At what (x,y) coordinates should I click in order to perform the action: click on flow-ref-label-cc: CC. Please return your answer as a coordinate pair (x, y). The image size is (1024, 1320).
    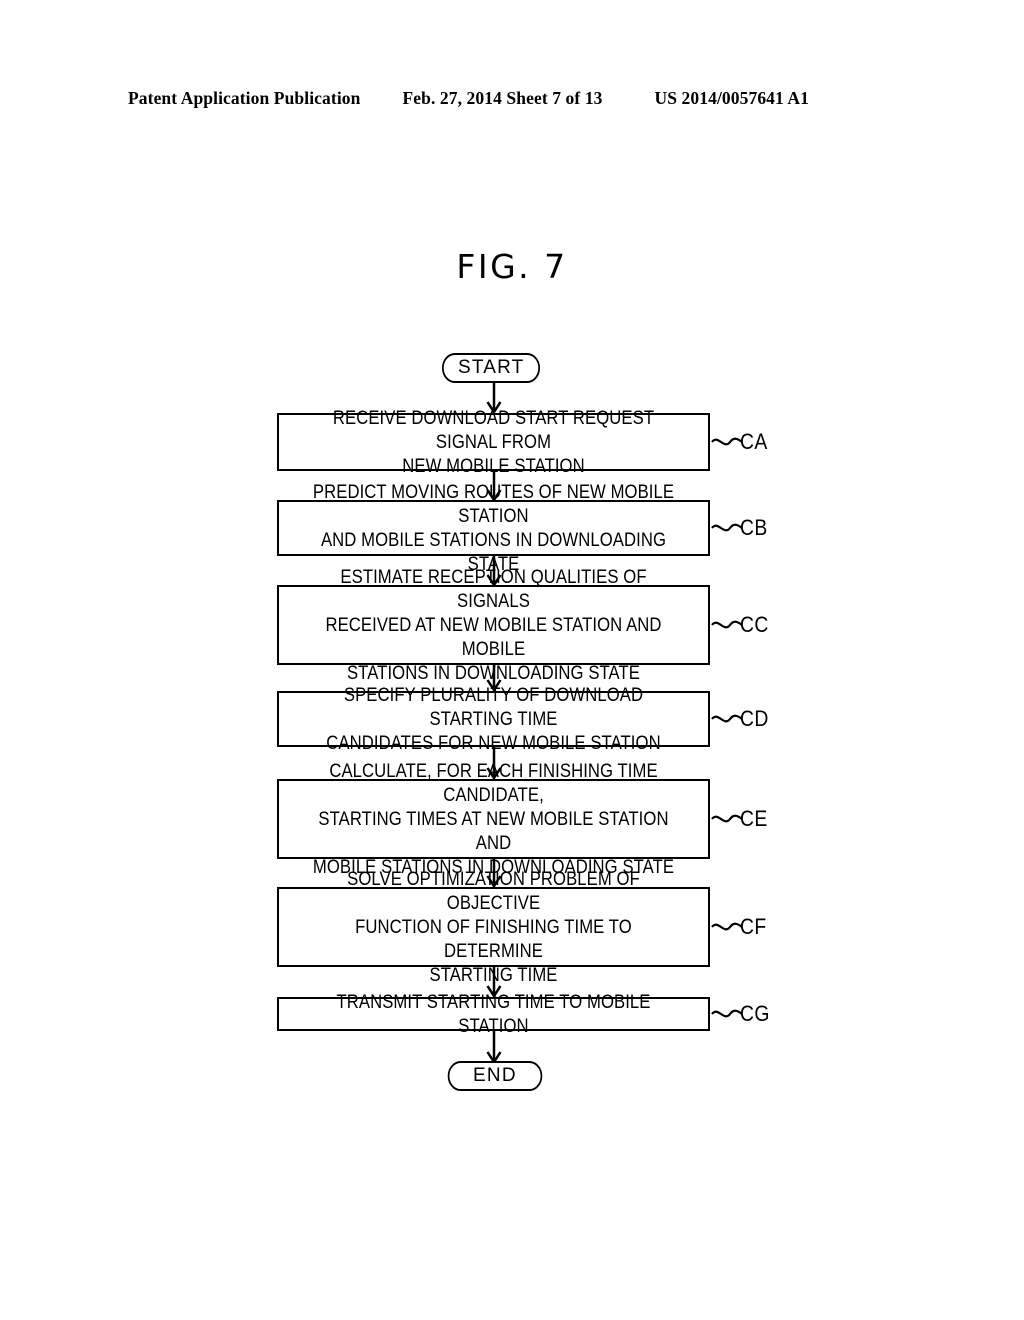
    Looking at the image, I should click on (754, 624).